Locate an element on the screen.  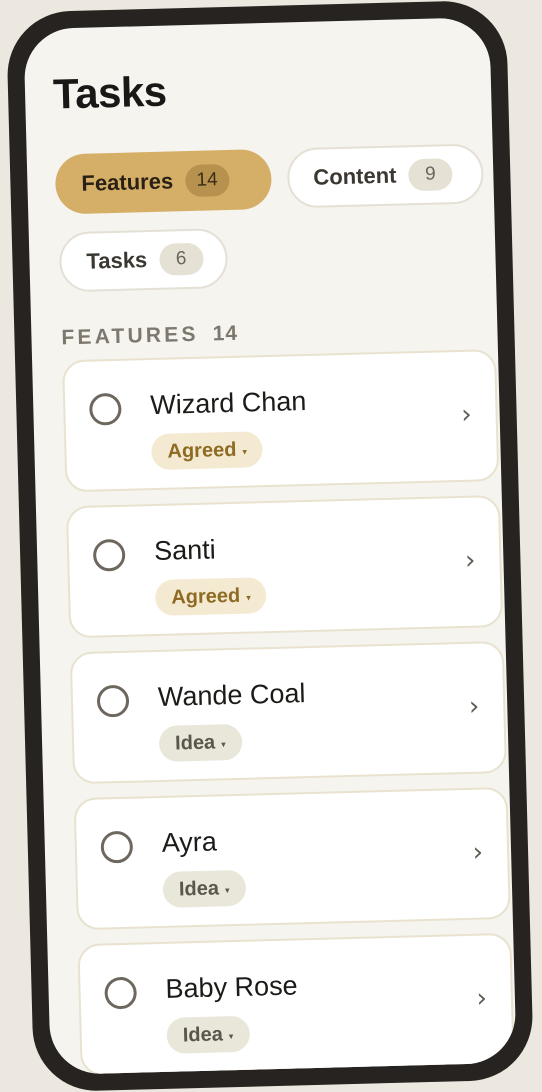
filter-chip-count: 14 is located at coordinates (207, 180).